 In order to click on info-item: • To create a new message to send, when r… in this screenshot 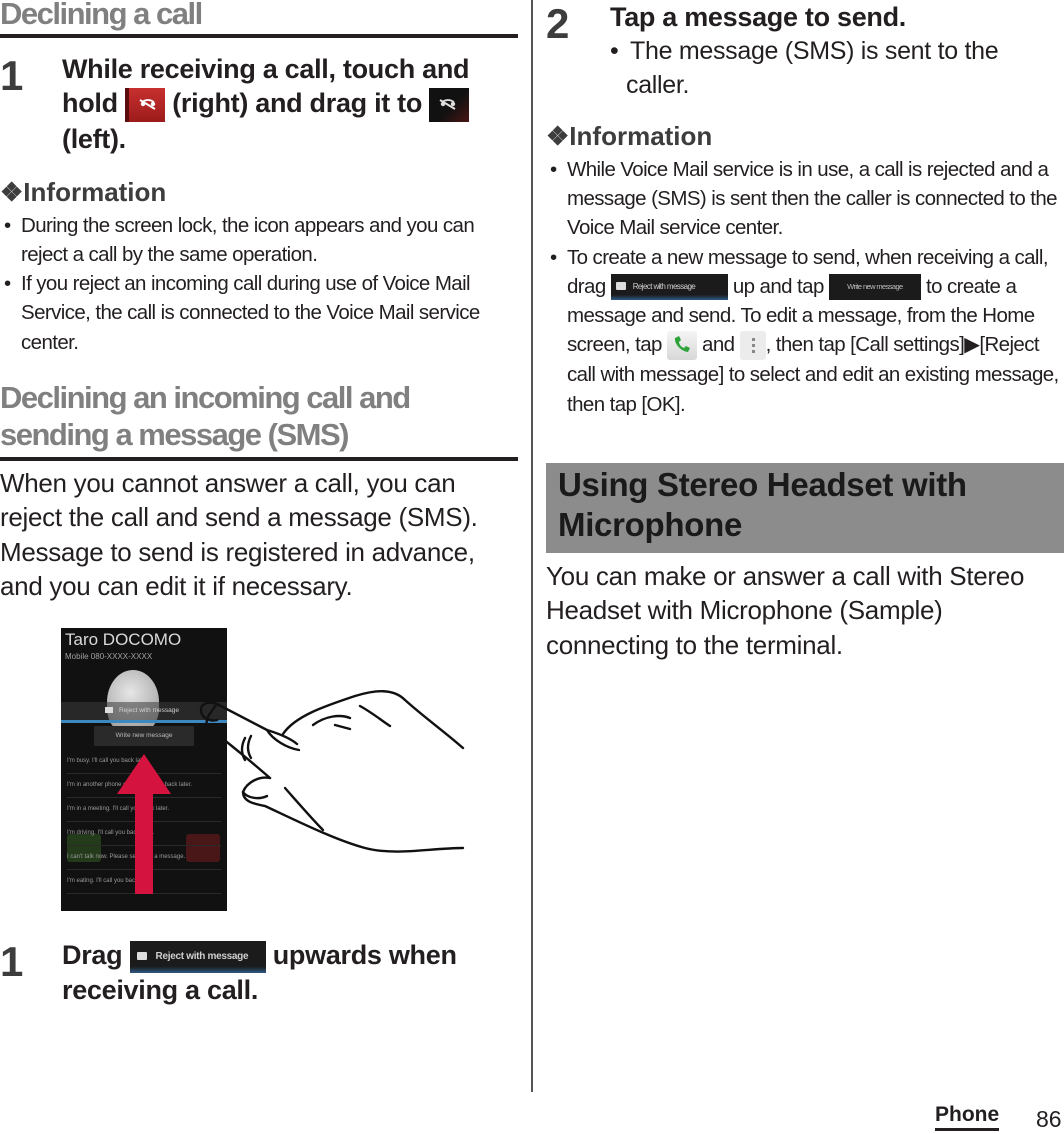, I will do `click(805, 331)`.